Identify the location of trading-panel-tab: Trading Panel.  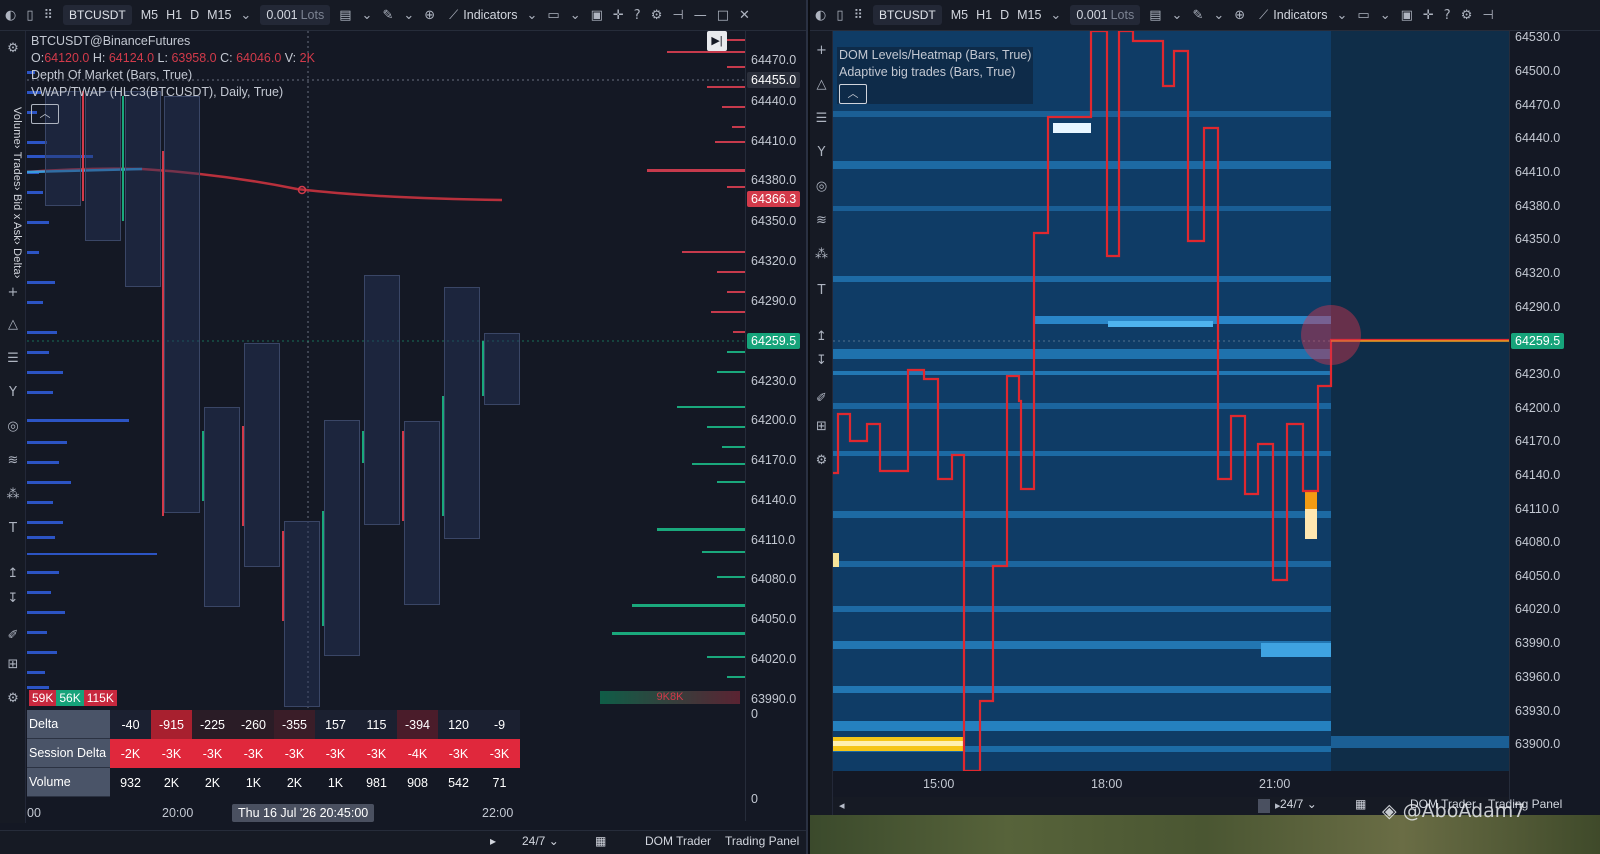
(762, 841).